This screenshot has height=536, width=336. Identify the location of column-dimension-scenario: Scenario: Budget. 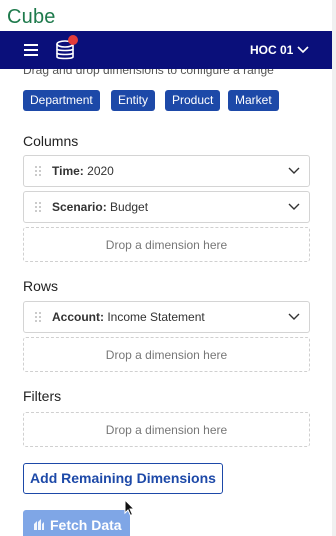
(166, 207).